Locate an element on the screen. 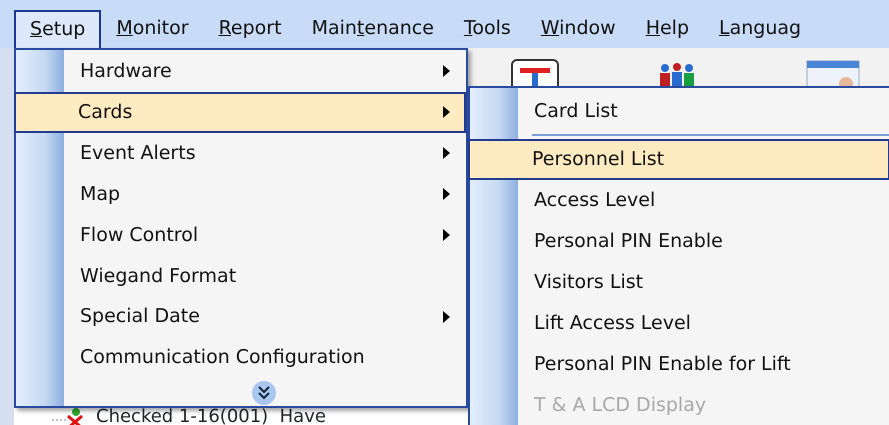 Image resolution: width=889 pixels, height=425 pixels. menu-item: Access Level is located at coordinates (702, 200).